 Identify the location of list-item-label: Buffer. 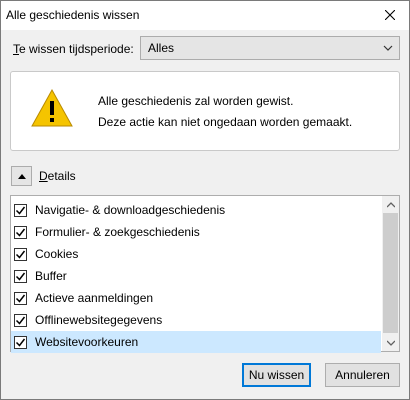
(51, 276).